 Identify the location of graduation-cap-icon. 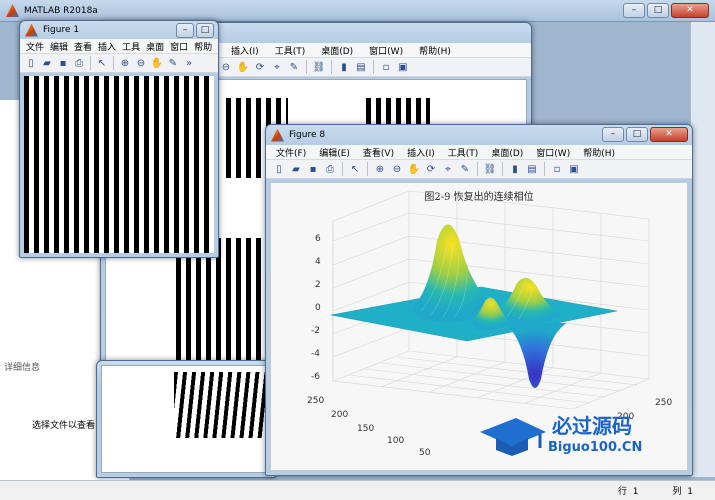
(513, 437).